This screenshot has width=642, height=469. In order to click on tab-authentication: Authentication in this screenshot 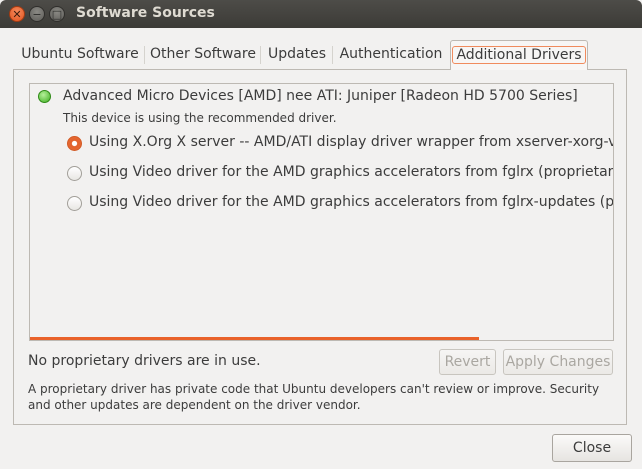, I will do `click(391, 54)`.